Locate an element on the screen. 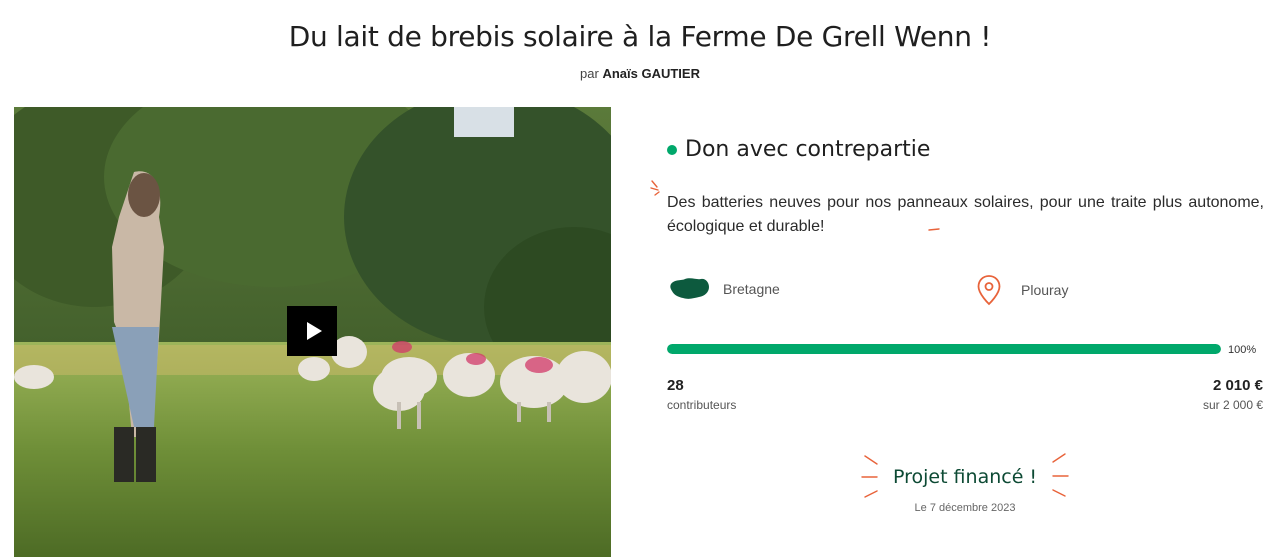  funding-progress-fill is located at coordinates (944, 349).